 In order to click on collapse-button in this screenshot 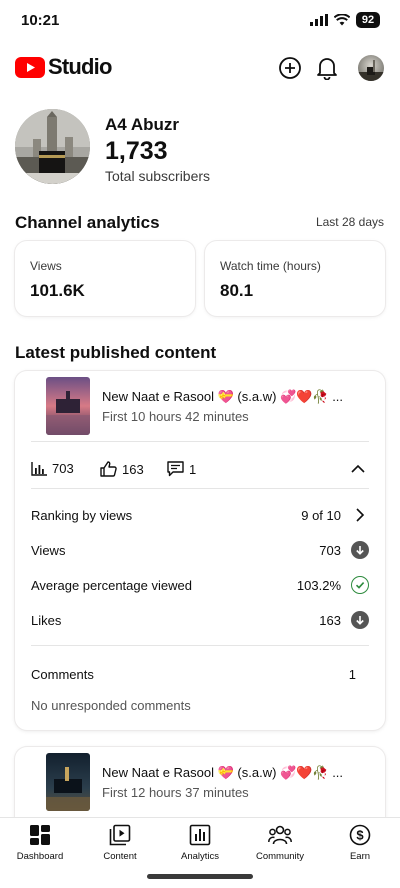, I will do `click(358, 468)`.